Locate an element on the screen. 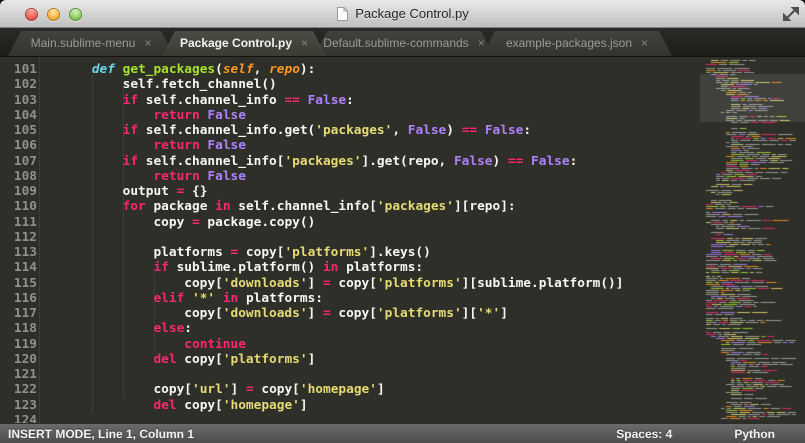 The height and width of the screenshot is (443, 805). line-number: 117 is located at coordinates (25, 313).